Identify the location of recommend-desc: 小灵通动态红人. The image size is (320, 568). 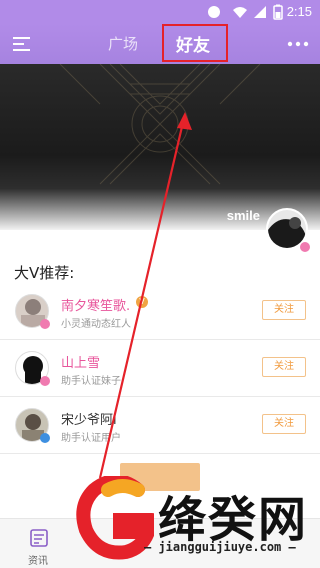
(96, 324).